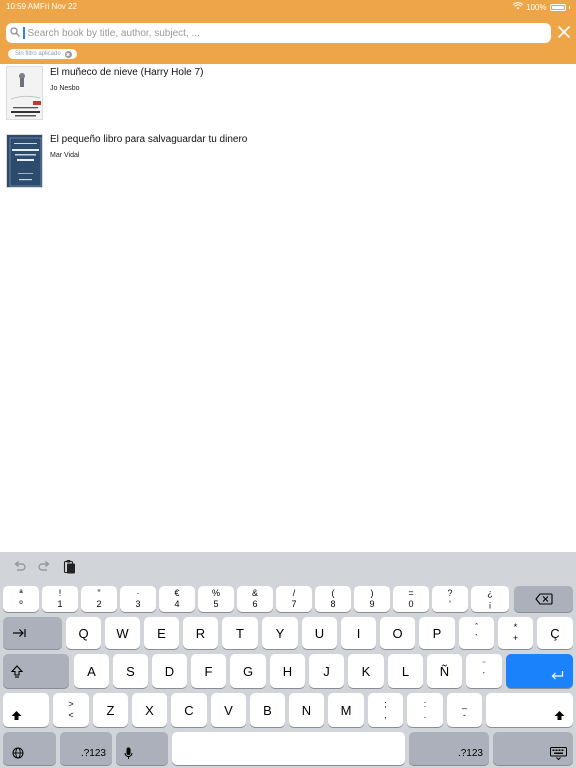  I want to click on battery-tip-icon, so click(569, 7).